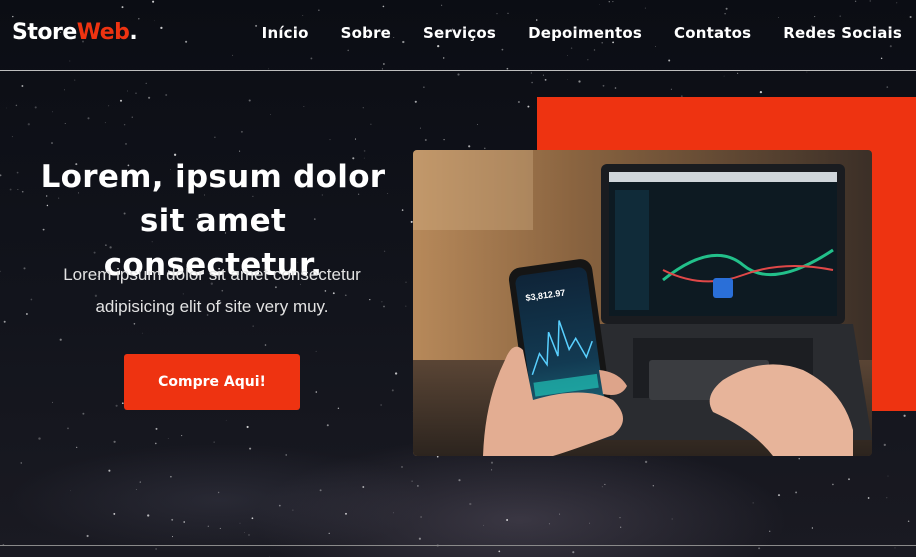 The image size is (916, 557). I want to click on nav-link-depoimentos: Depoimentos, so click(585, 33).